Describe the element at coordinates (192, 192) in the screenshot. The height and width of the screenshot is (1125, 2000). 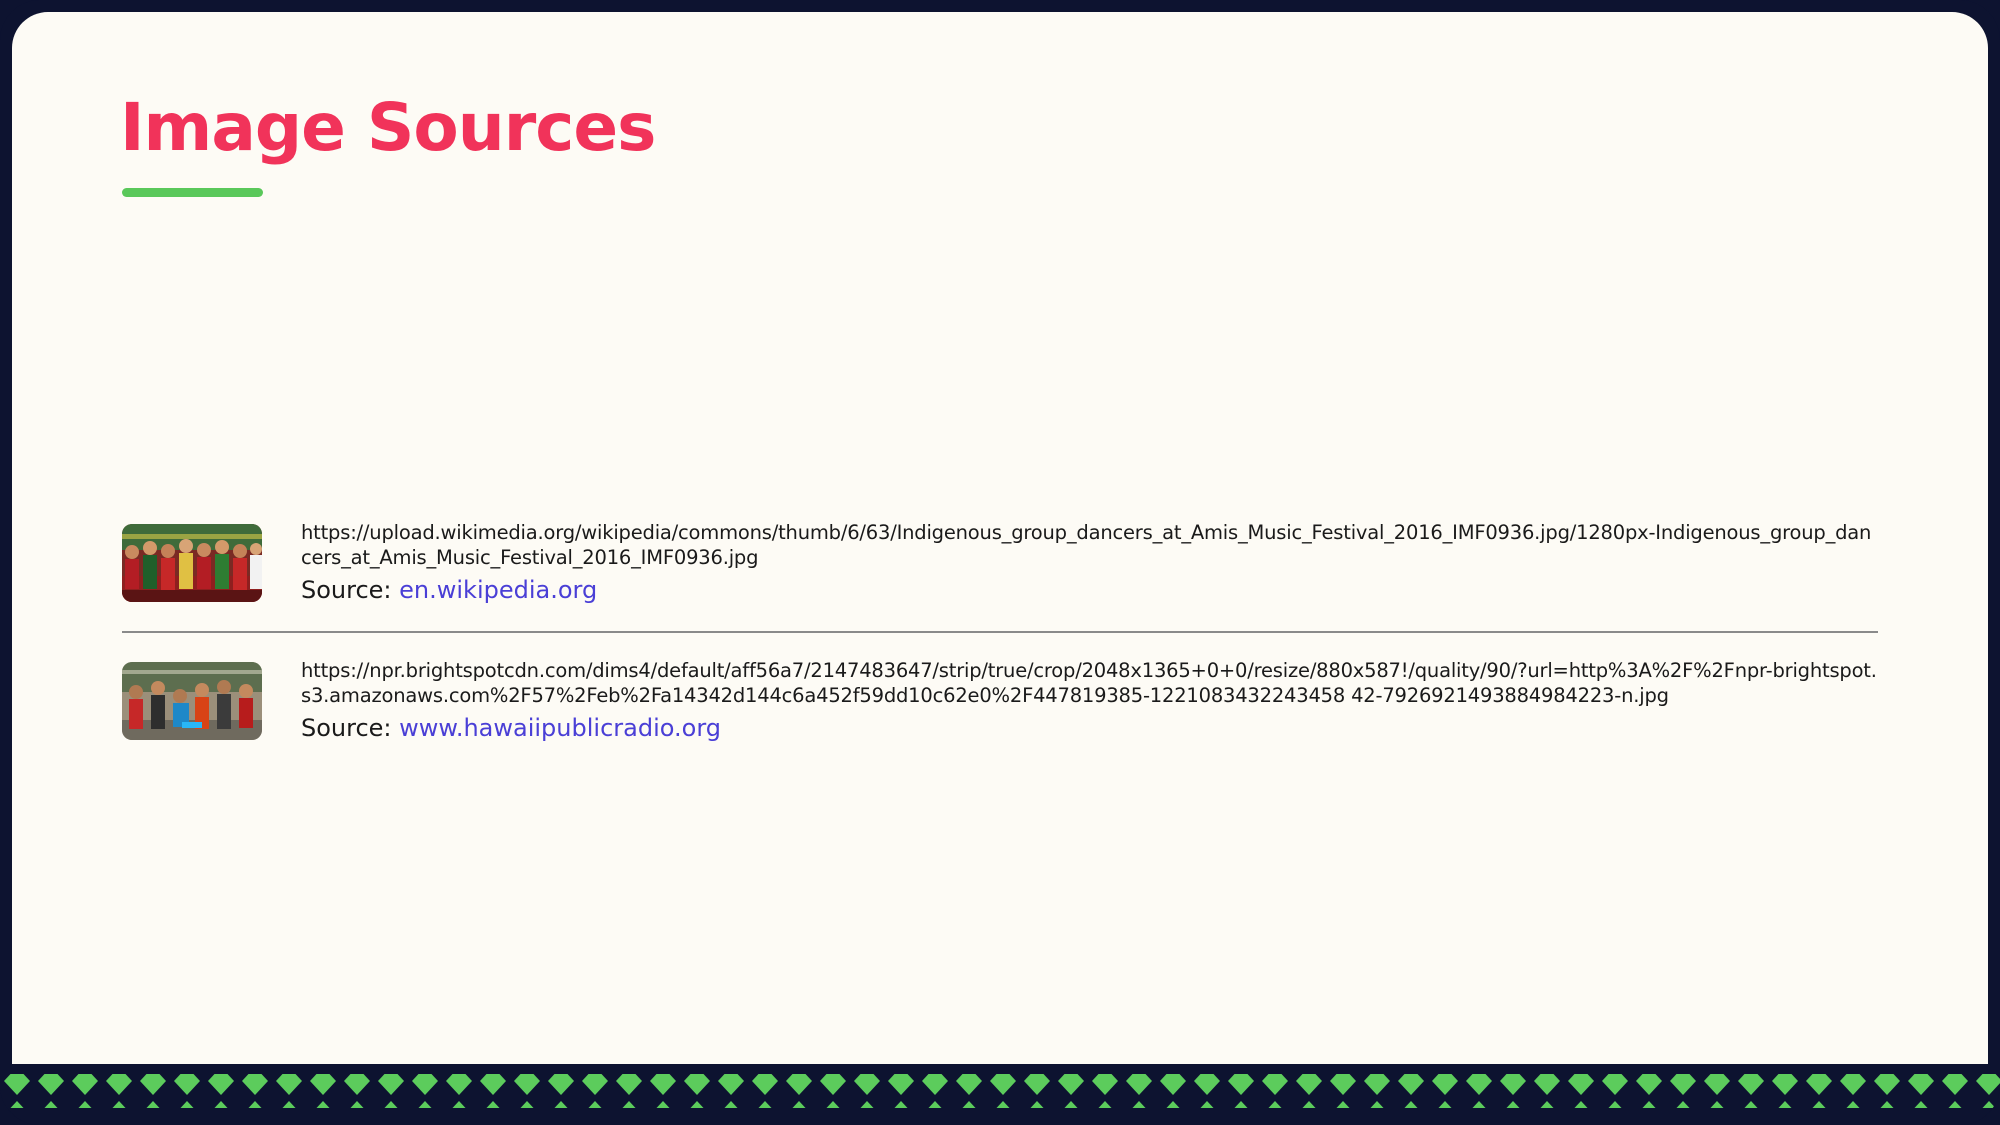
I see `title-underline` at that location.